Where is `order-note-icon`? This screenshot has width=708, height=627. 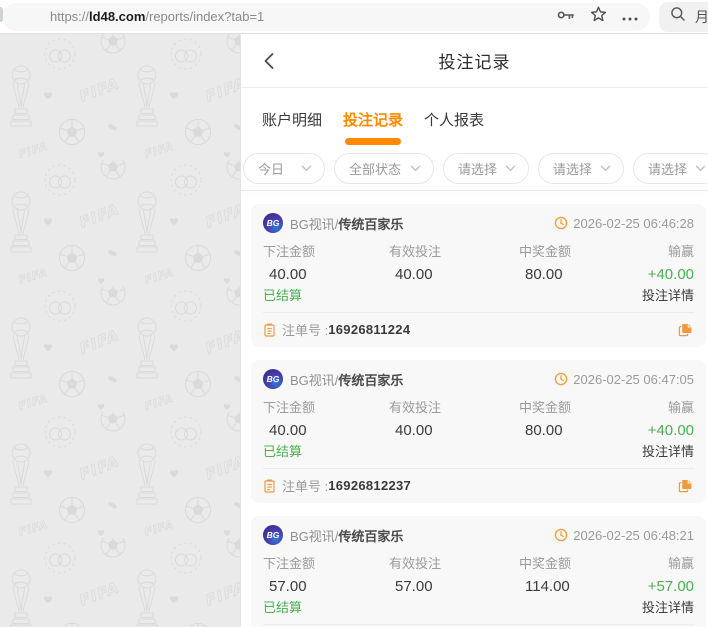
order-note-icon is located at coordinates (269, 329).